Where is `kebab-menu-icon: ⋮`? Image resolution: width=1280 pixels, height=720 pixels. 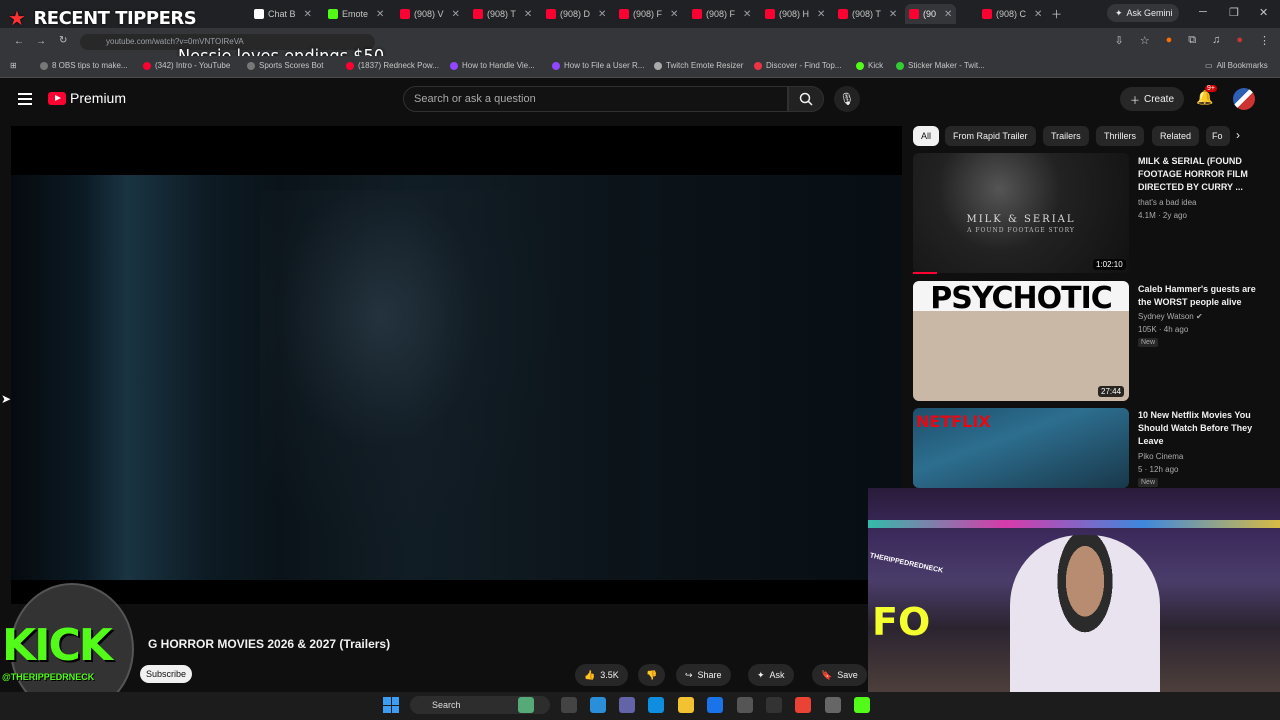 kebab-menu-icon: ⋮ is located at coordinates (1264, 40).